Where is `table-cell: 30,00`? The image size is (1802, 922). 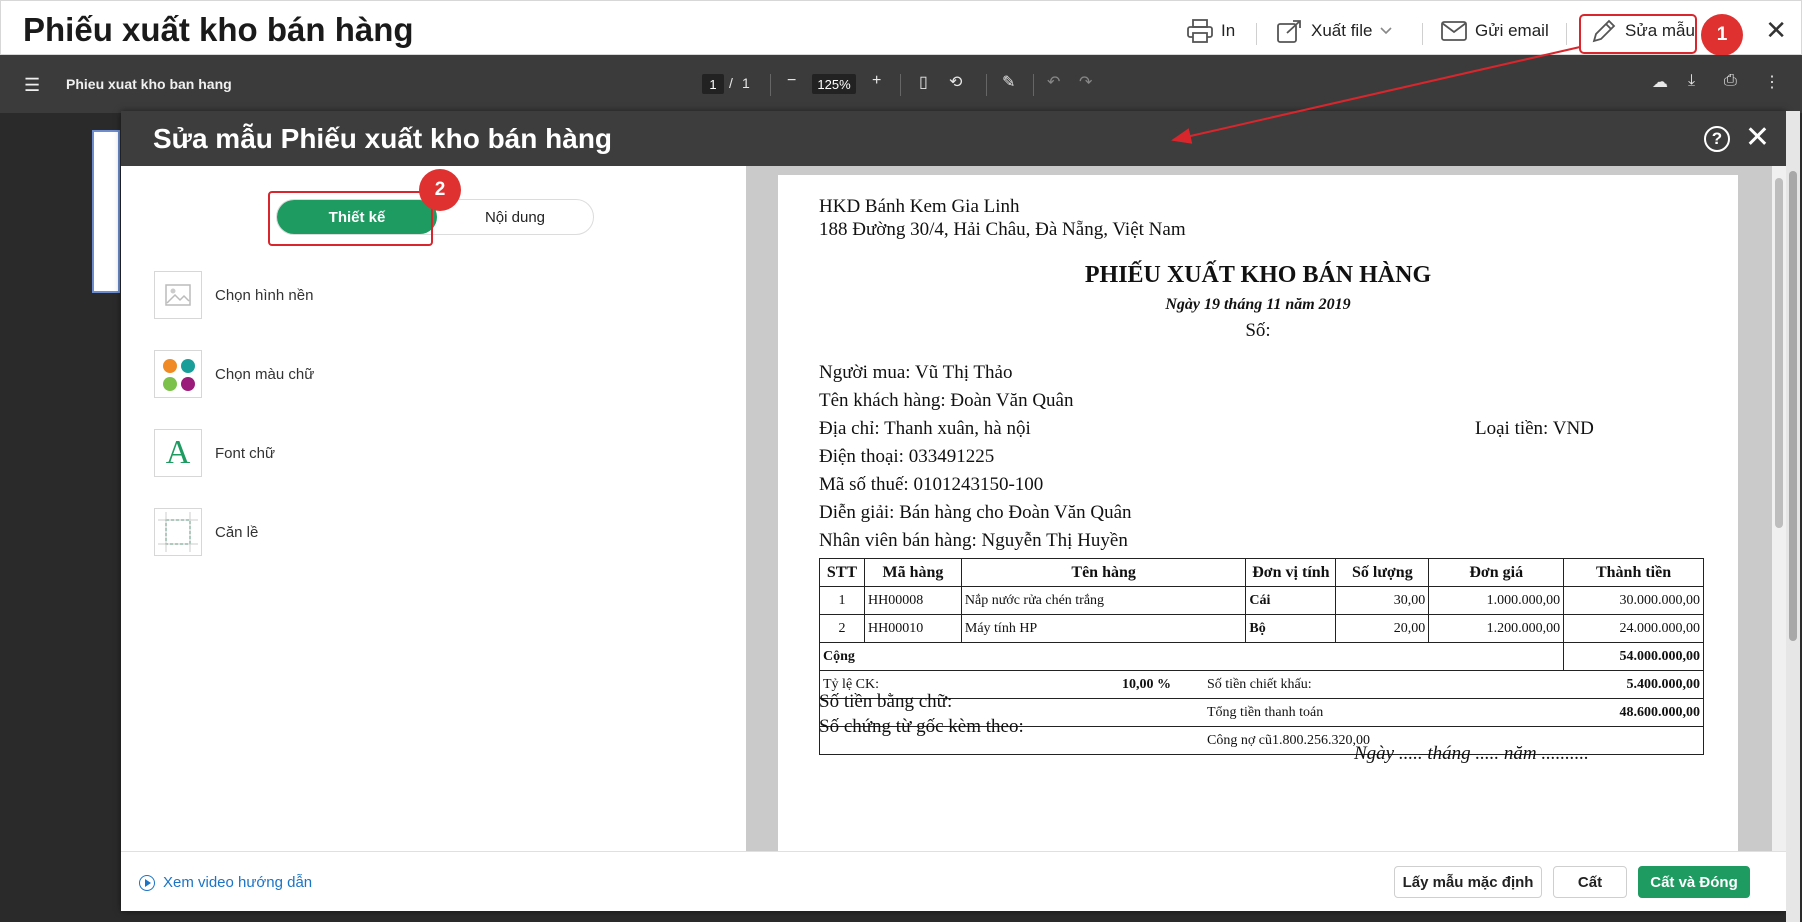
table-cell: 30,00 is located at coordinates (1382, 600).